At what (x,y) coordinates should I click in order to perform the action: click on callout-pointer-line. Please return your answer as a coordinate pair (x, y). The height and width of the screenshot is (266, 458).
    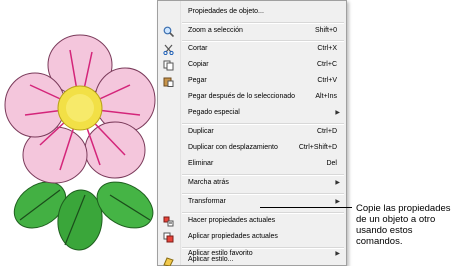
    Looking at the image, I should click on (306, 207).